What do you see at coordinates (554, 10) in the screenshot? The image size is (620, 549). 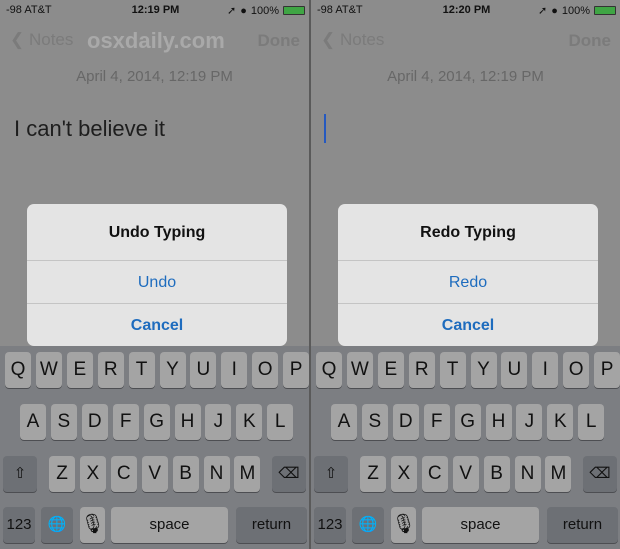 I see `alarm-icon: ●` at bounding box center [554, 10].